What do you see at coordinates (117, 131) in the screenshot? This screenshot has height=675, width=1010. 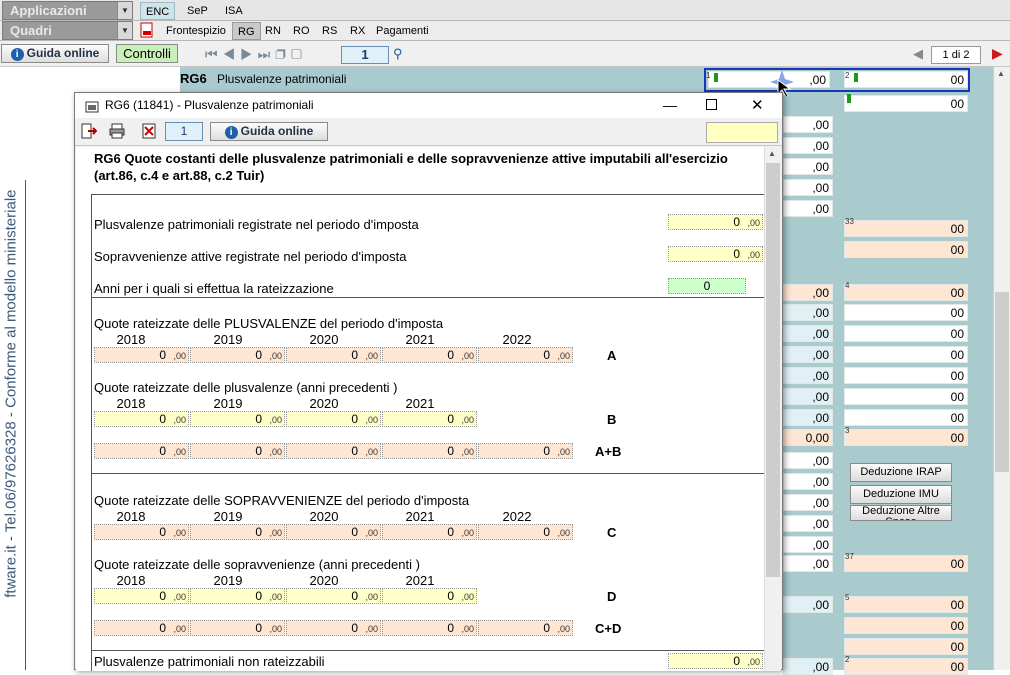 I see `print-icon` at bounding box center [117, 131].